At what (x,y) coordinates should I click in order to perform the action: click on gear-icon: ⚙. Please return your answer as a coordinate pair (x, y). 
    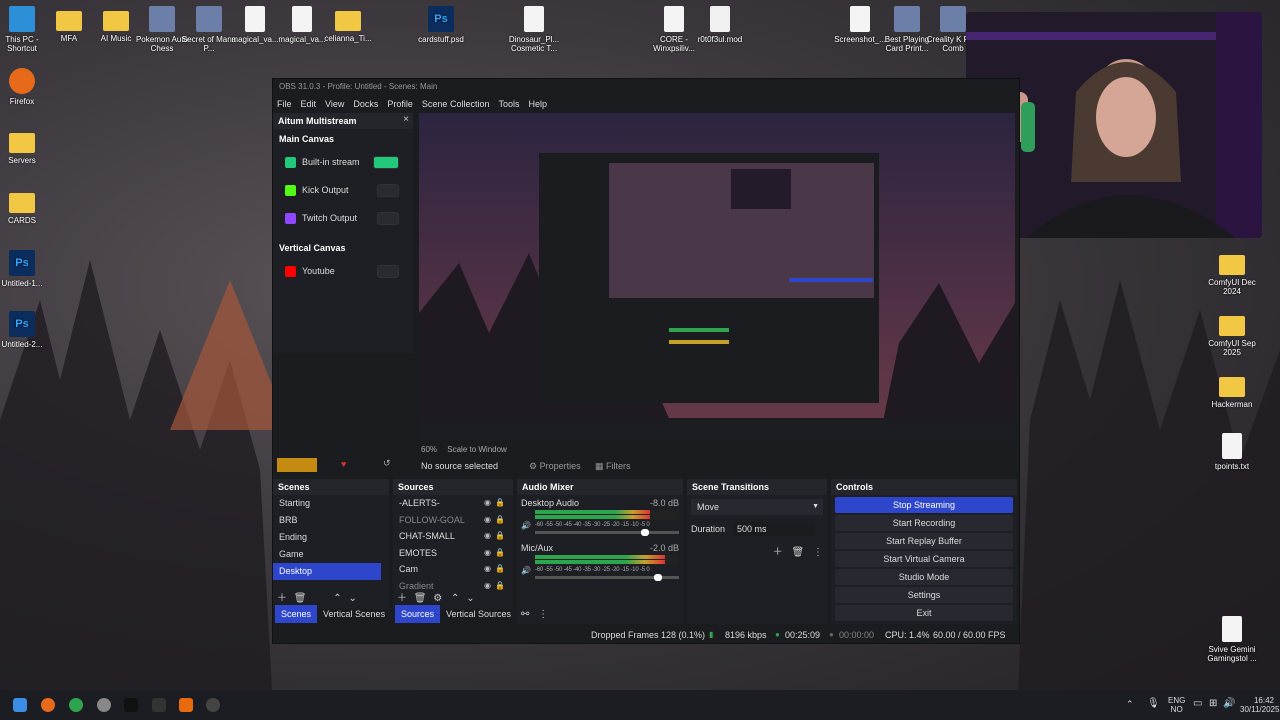
    Looking at the image, I should click on (437, 598).